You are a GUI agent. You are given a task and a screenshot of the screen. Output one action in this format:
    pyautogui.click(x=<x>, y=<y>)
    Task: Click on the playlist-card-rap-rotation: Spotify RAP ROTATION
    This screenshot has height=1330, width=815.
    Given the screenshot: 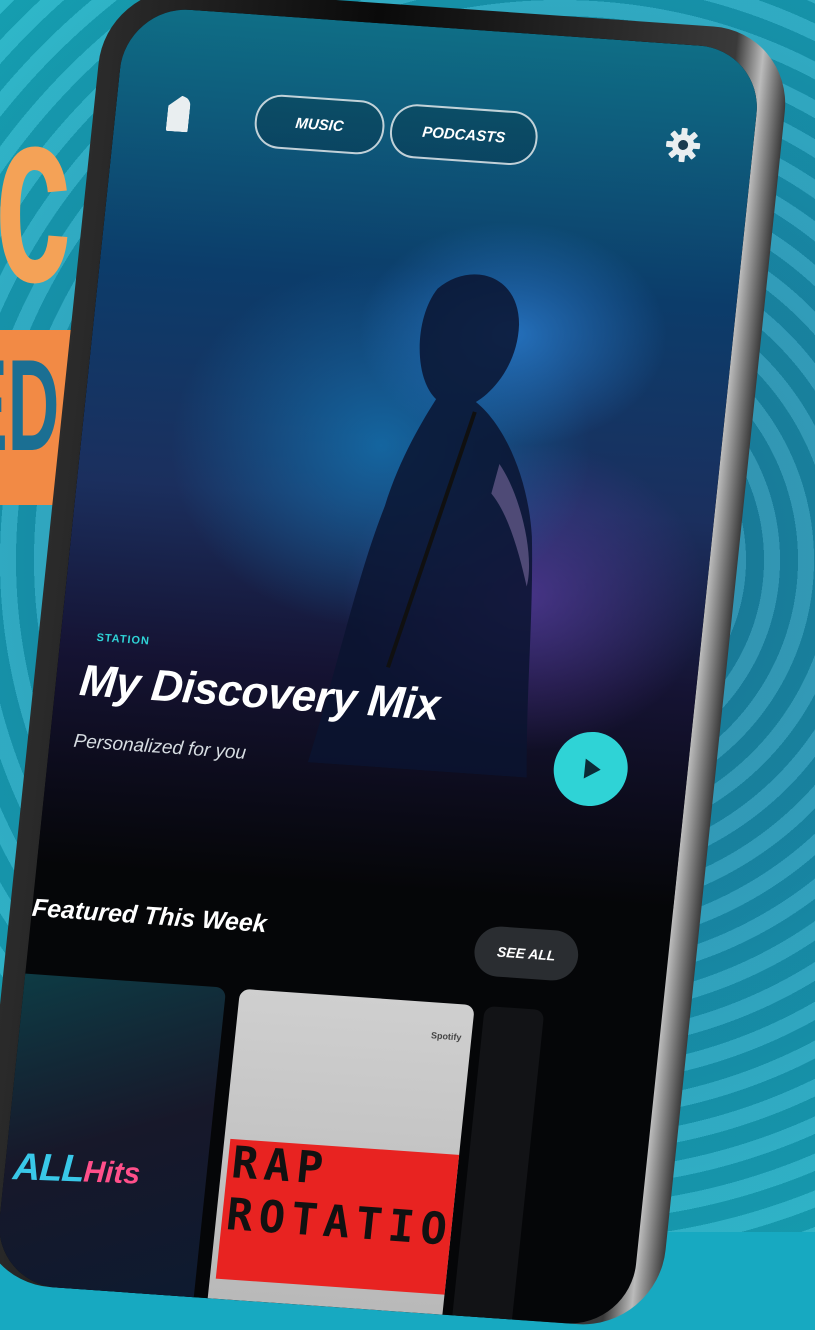 What is the action you would take?
    pyautogui.click(x=340, y=1156)
    